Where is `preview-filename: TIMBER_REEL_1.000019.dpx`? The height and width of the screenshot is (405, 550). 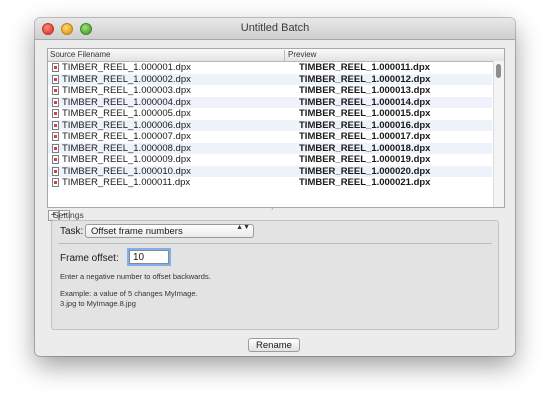
preview-filename: TIMBER_REEL_1.000019.dpx is located at coordinates (365, 159).